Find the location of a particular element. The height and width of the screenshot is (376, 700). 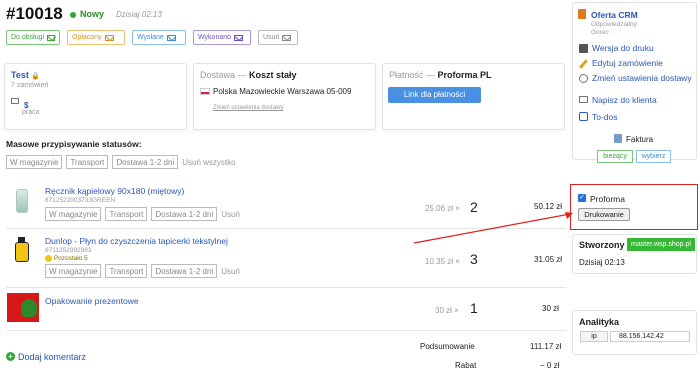

write-to-customer-link: Napisz do klienta is located at coordinates (624, 100).